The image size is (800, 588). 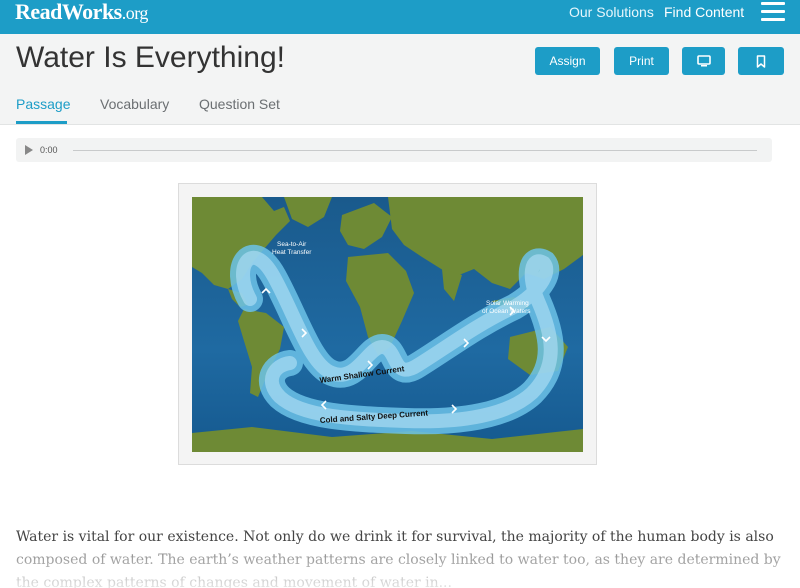 I want to click on audio-player: 0:00, so click(x=394, y=150).